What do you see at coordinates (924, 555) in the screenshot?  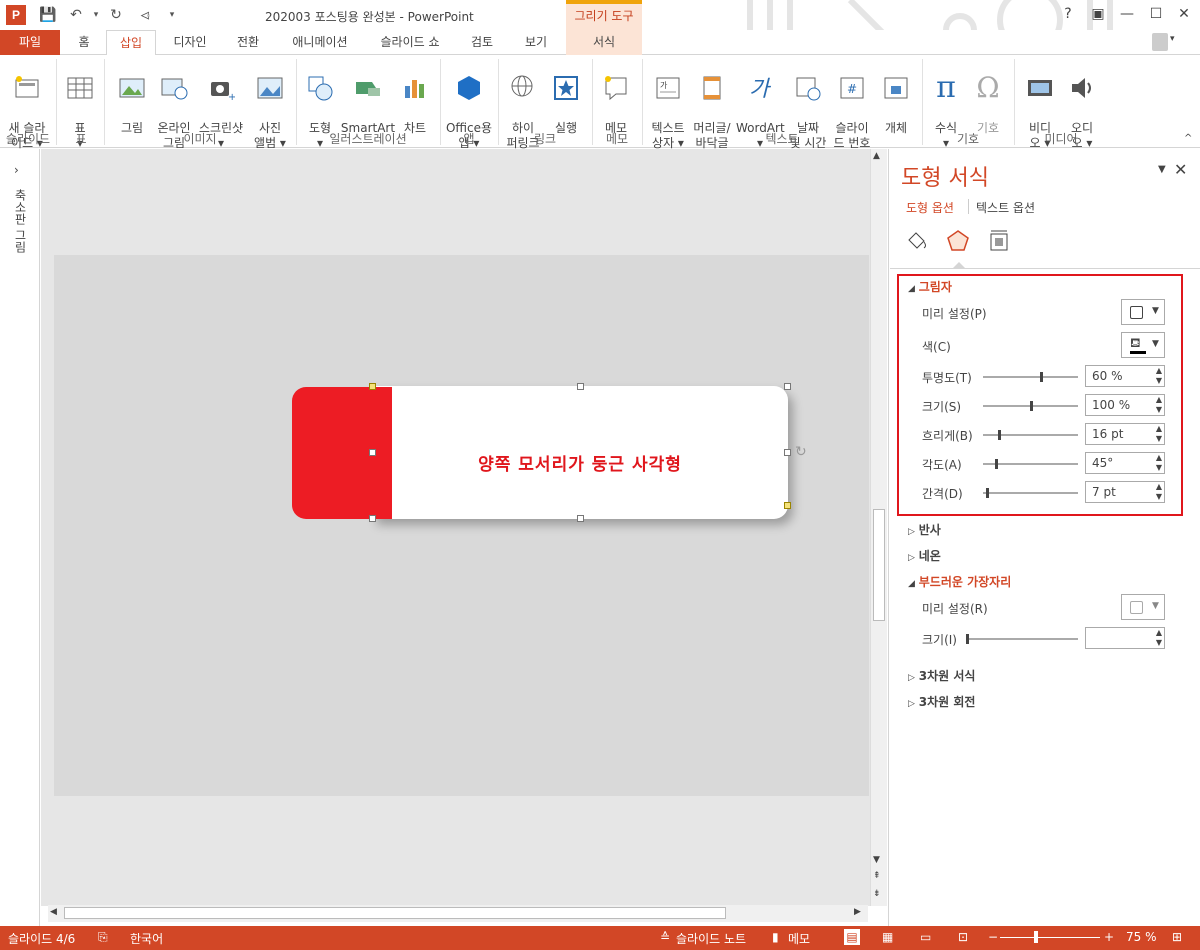 I see `glow-section-header: ▷ 네온` at bounding box center [924, 555].